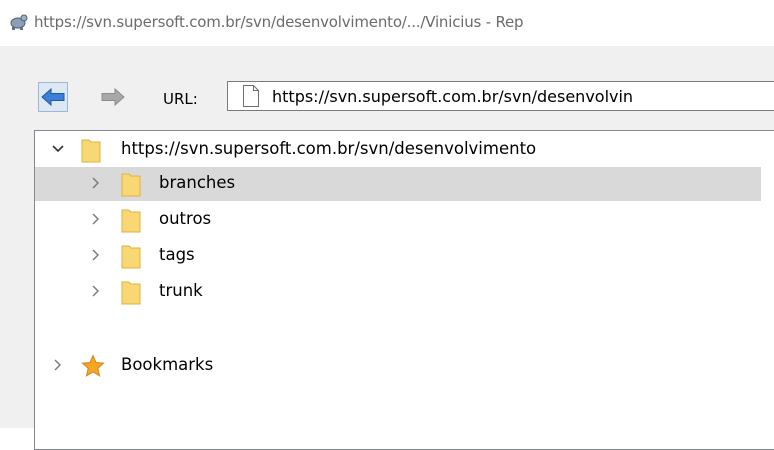  I want to click on star-icon, so click(93, 365).